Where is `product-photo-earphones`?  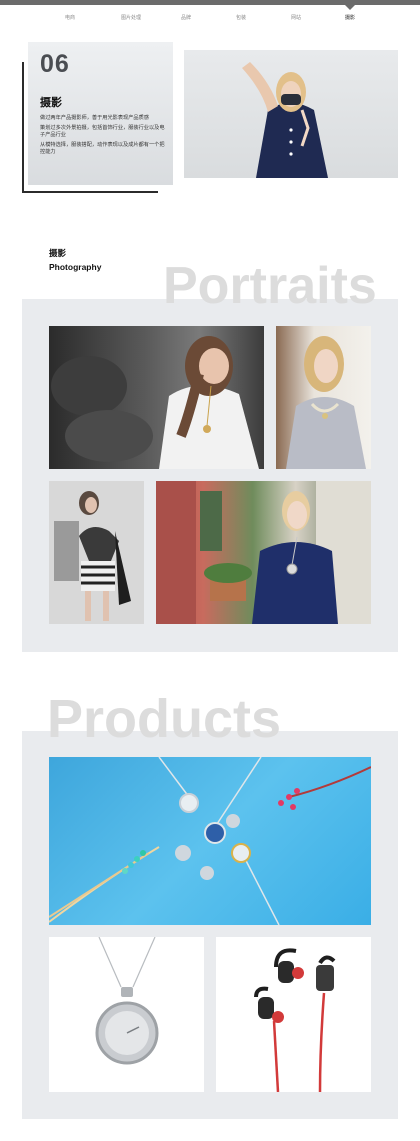
product-photo-earphones is located at coordinates (293, 1014).